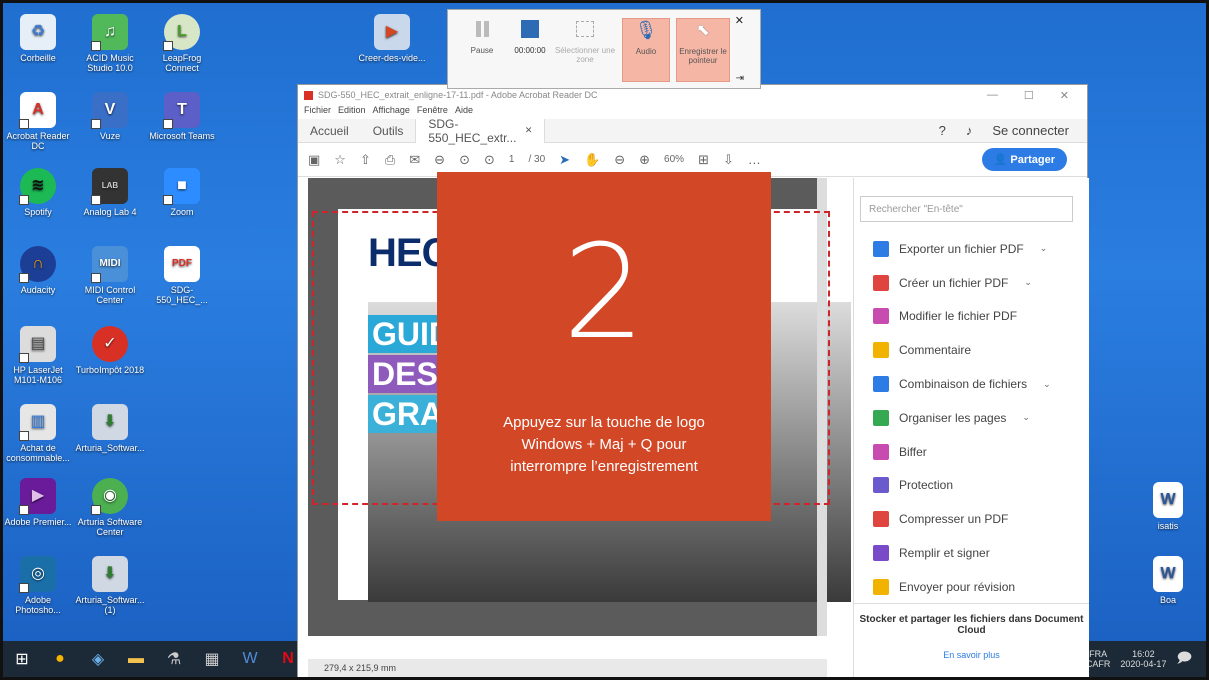 Image resolution: width=1209 pixels, height=680 pixels. I want to click on desktop-icon-zoom: ■ Zoom, so click(182, 192).